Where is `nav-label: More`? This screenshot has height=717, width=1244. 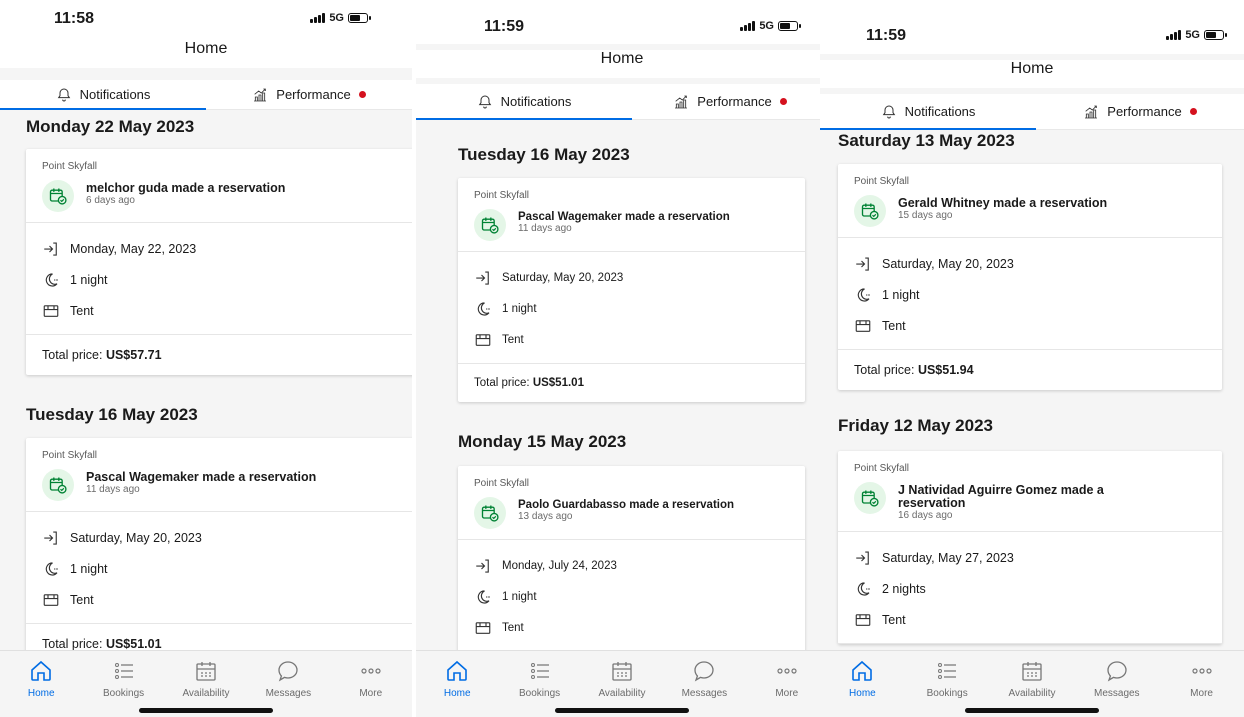 nav-label: More is located at coordinates (787, 693).